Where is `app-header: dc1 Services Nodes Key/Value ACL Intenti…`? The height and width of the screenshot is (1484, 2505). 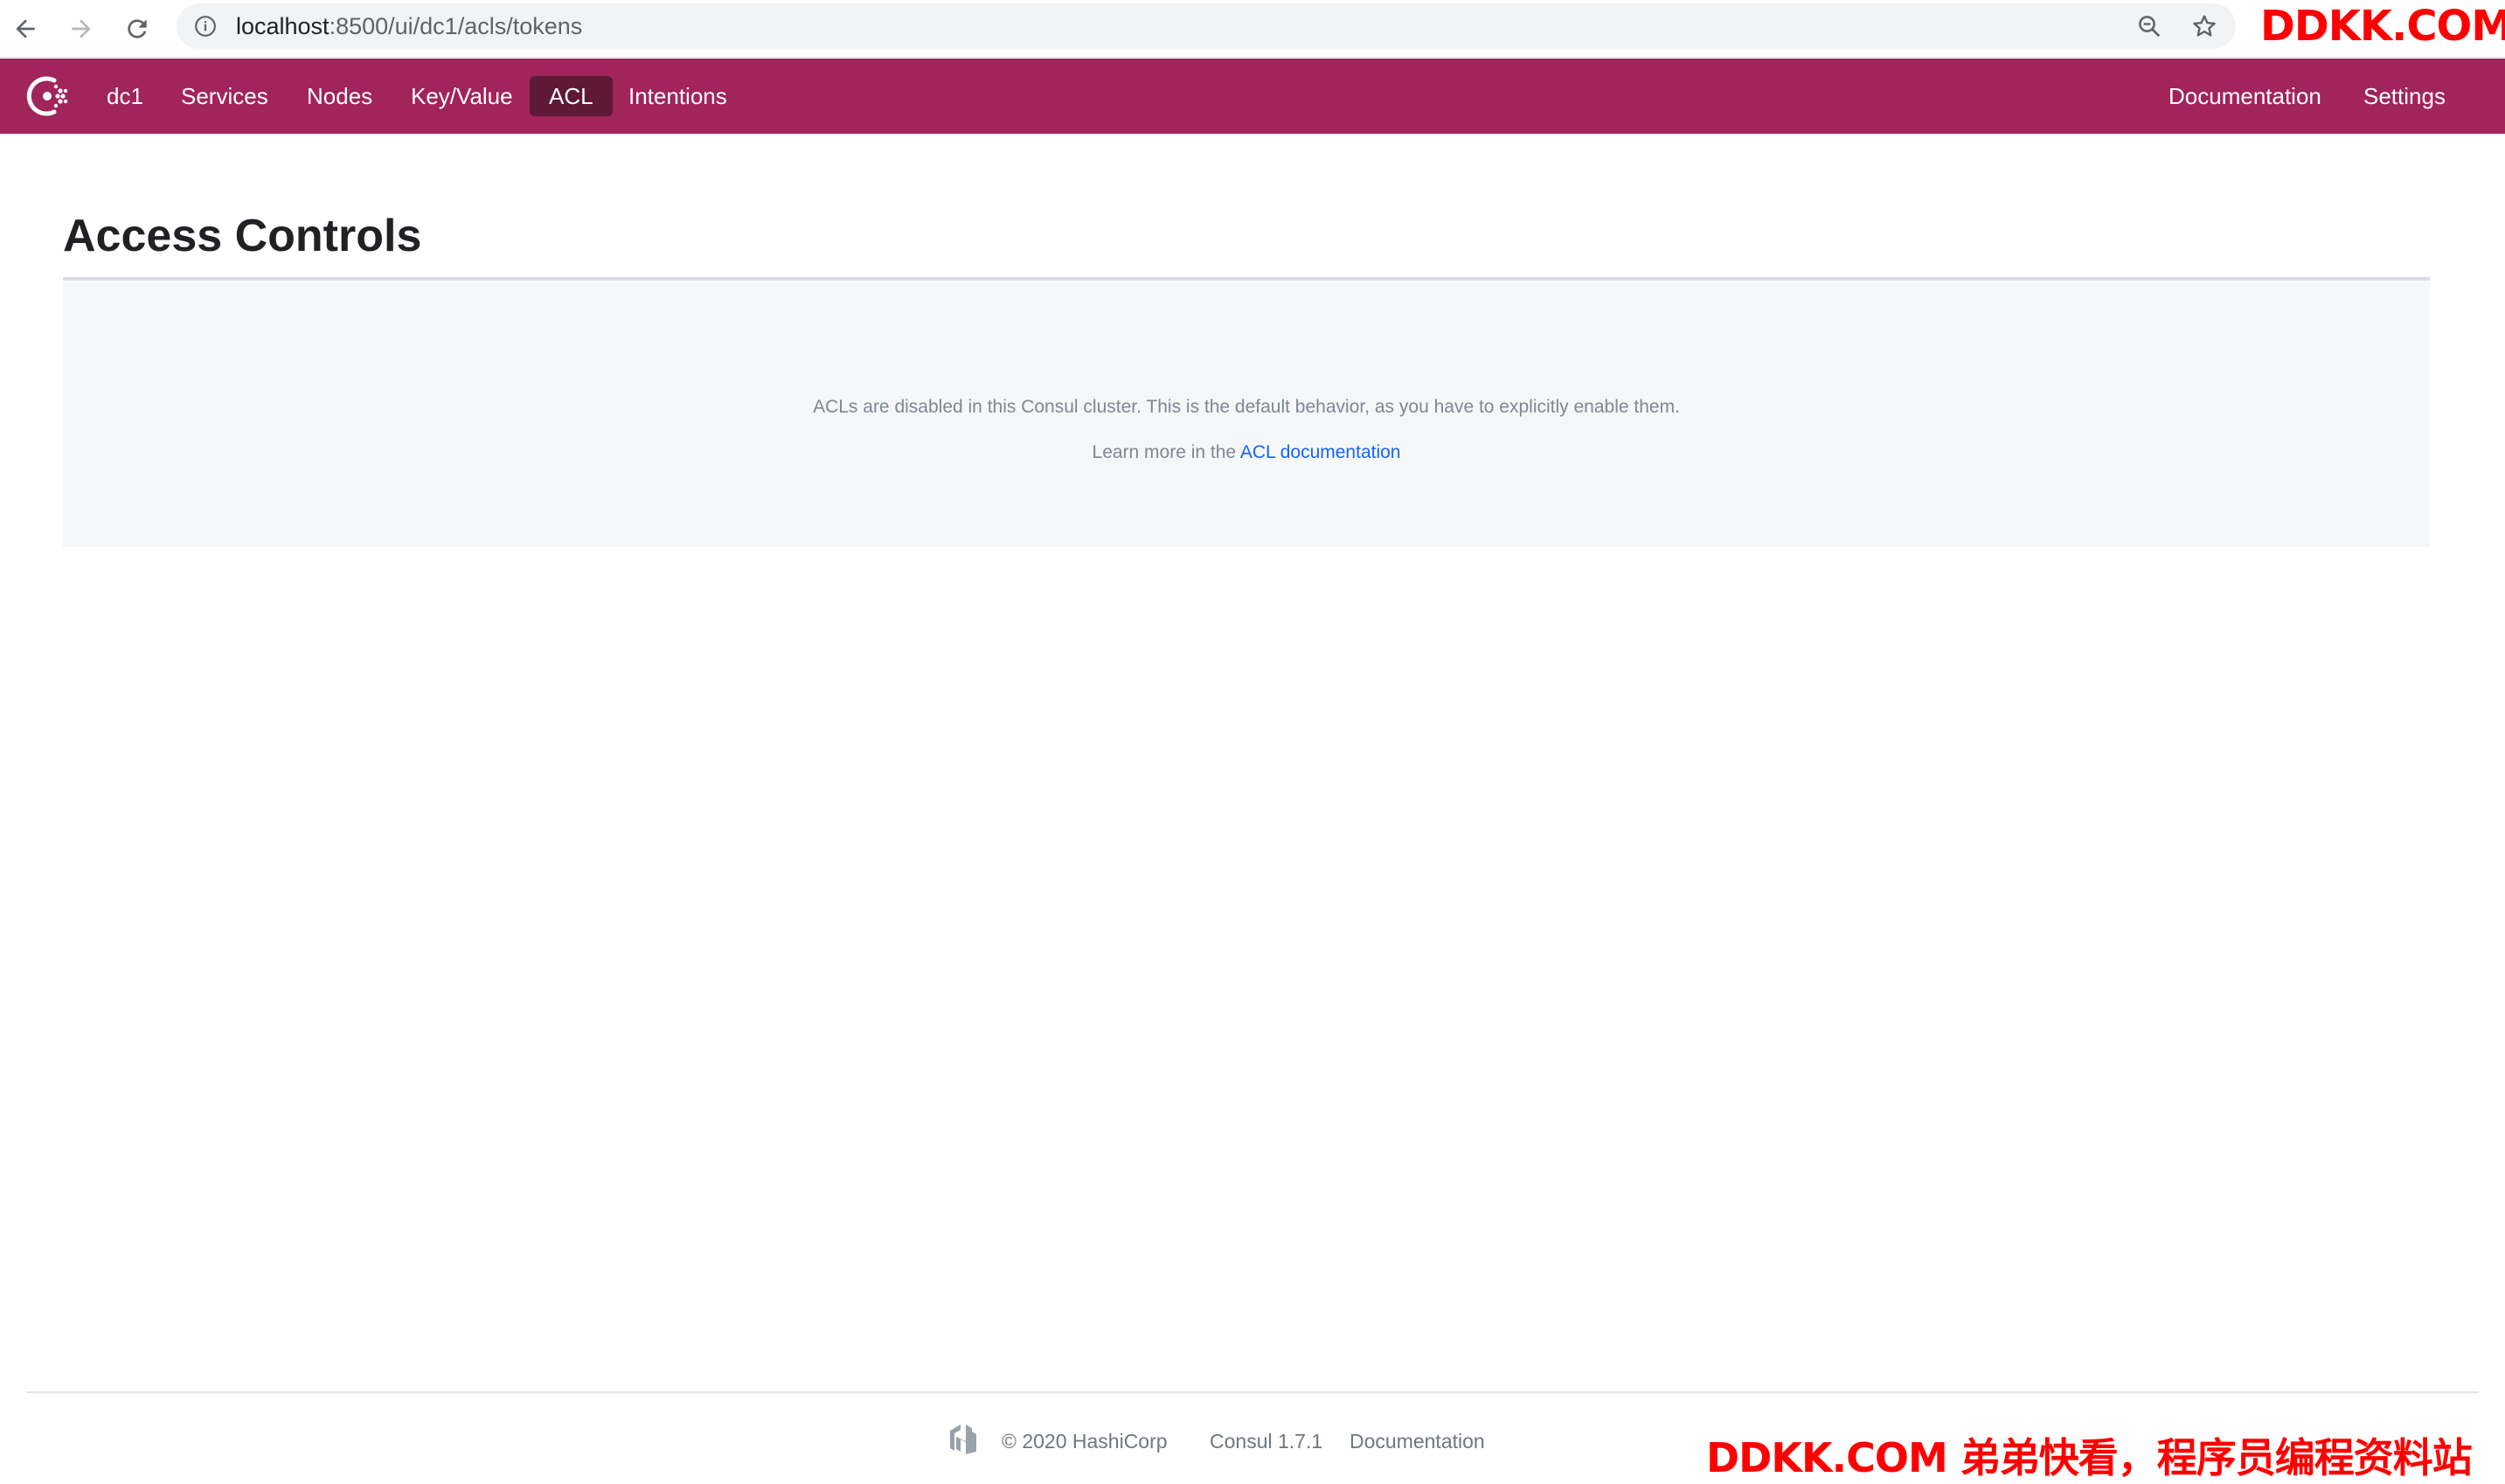 app-header: dc1 Services Nodes Key/Value ACL Intenti… is located at coordinates (1252, 96).